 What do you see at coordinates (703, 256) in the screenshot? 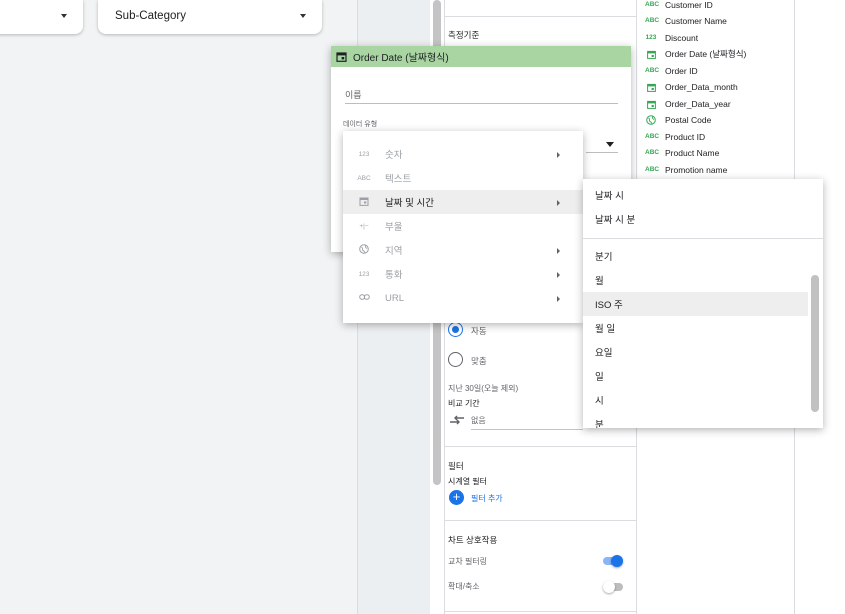
I see `submenu-item-quarter: 분기` at bounding box center [703, 256].